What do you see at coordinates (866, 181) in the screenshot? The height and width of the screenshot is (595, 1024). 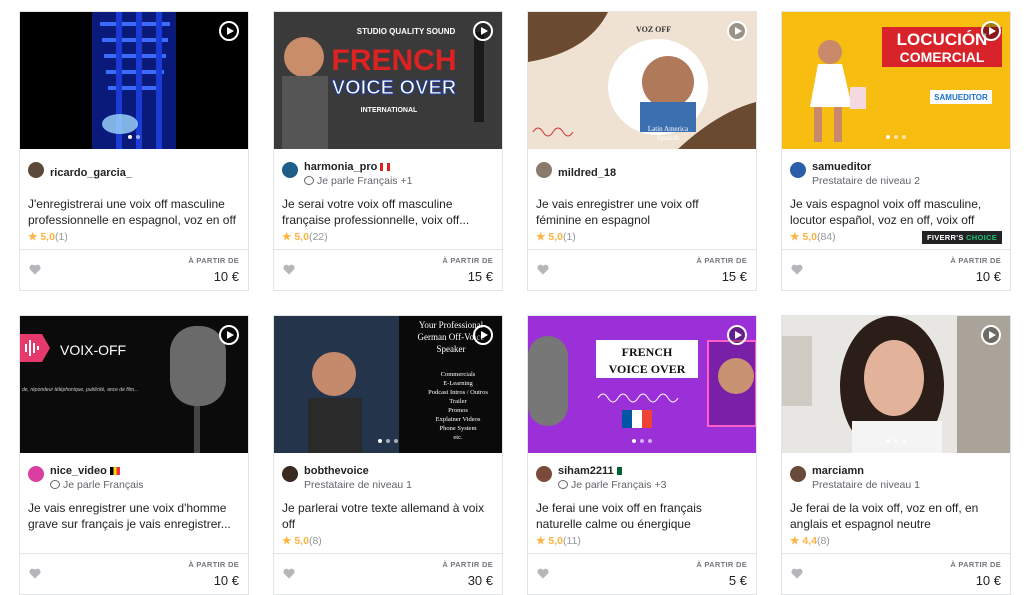 I see `seller-level: Prestataire de niveau 2` at bounding box center [866, 181].